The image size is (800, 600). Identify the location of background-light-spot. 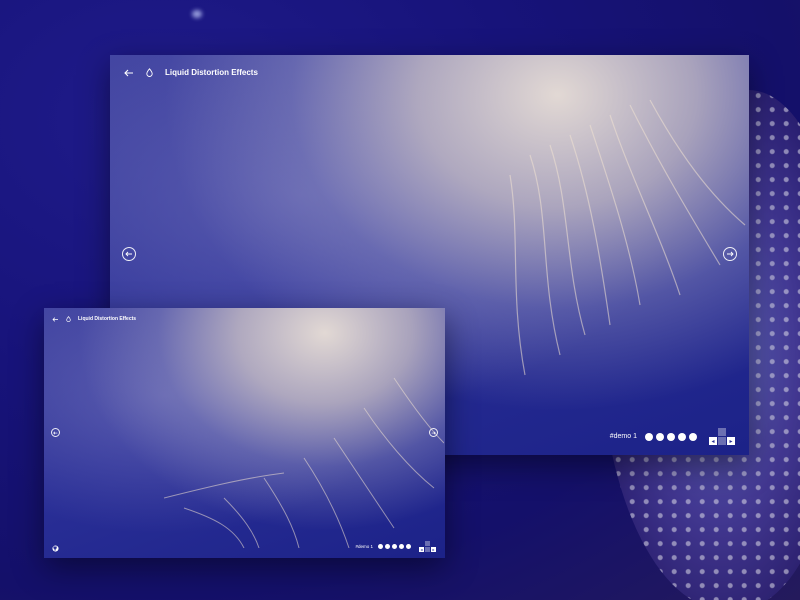
(197, 14).